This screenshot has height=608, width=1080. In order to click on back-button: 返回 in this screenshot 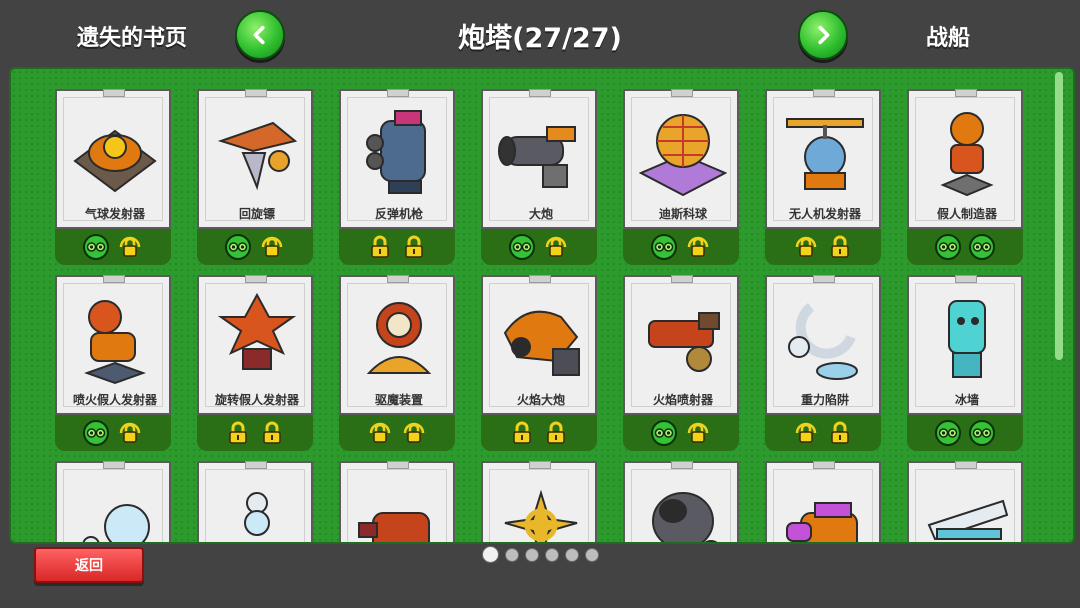, I will do `click(89, 565)`.